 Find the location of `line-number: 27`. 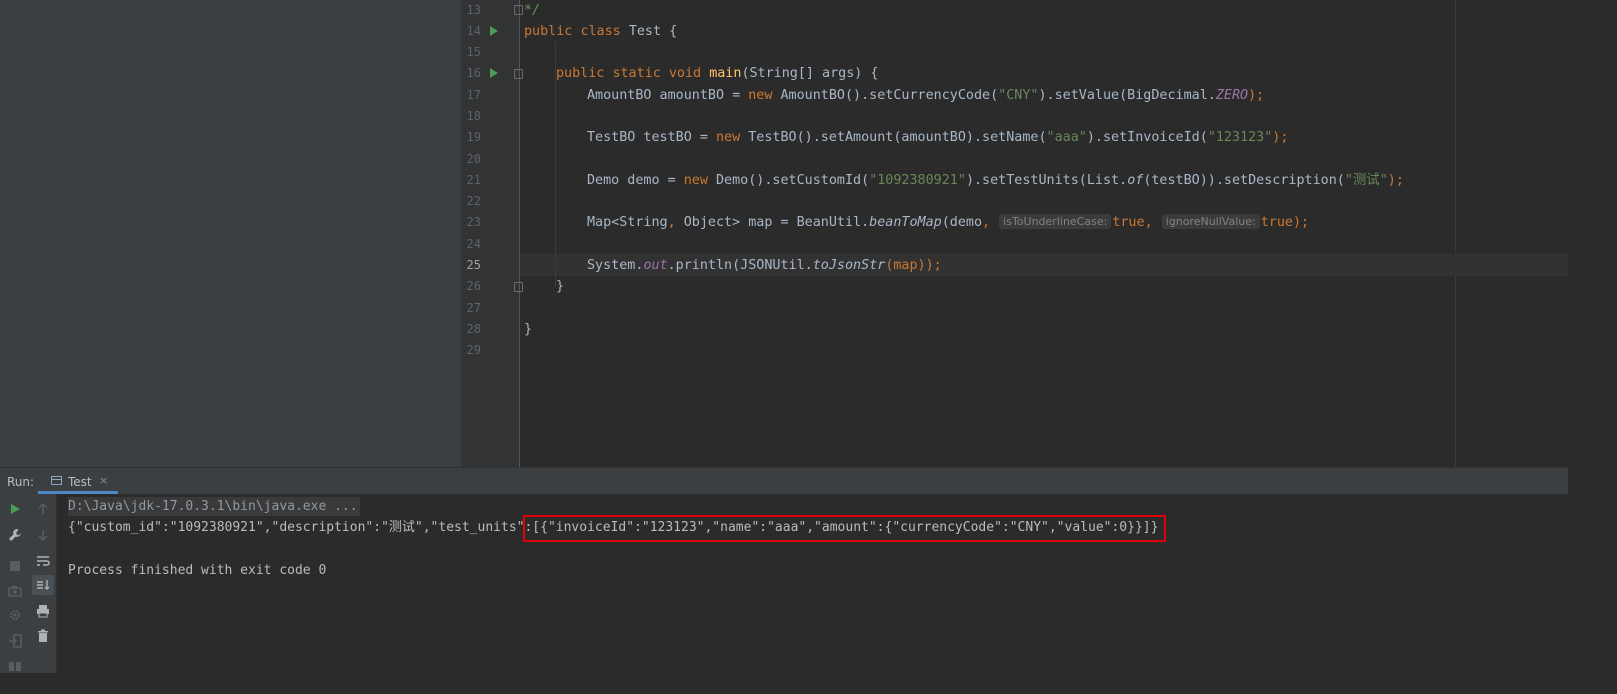

line-number: 27 is located at coordinates (473, 308).